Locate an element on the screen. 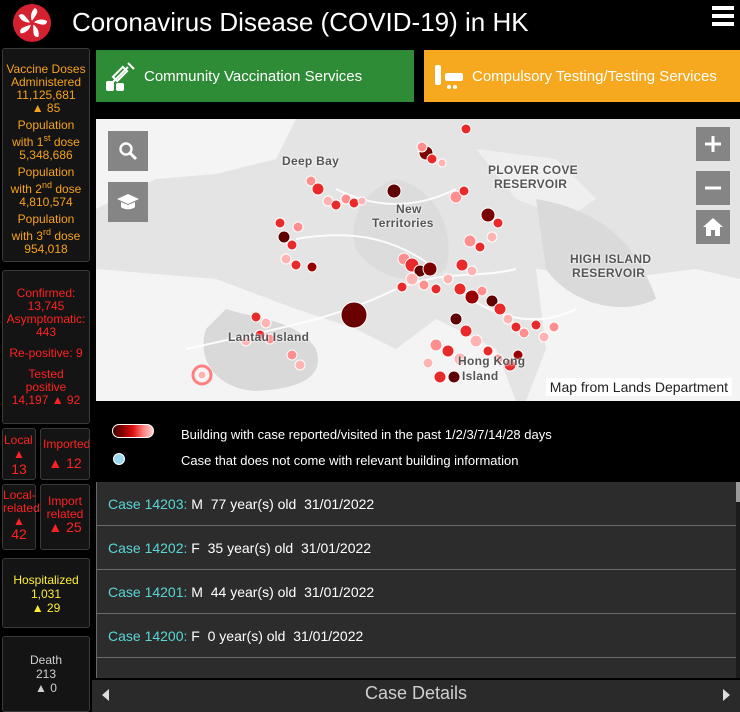  import-related-value: ▲ 25 is located at coordinates (65, 527).